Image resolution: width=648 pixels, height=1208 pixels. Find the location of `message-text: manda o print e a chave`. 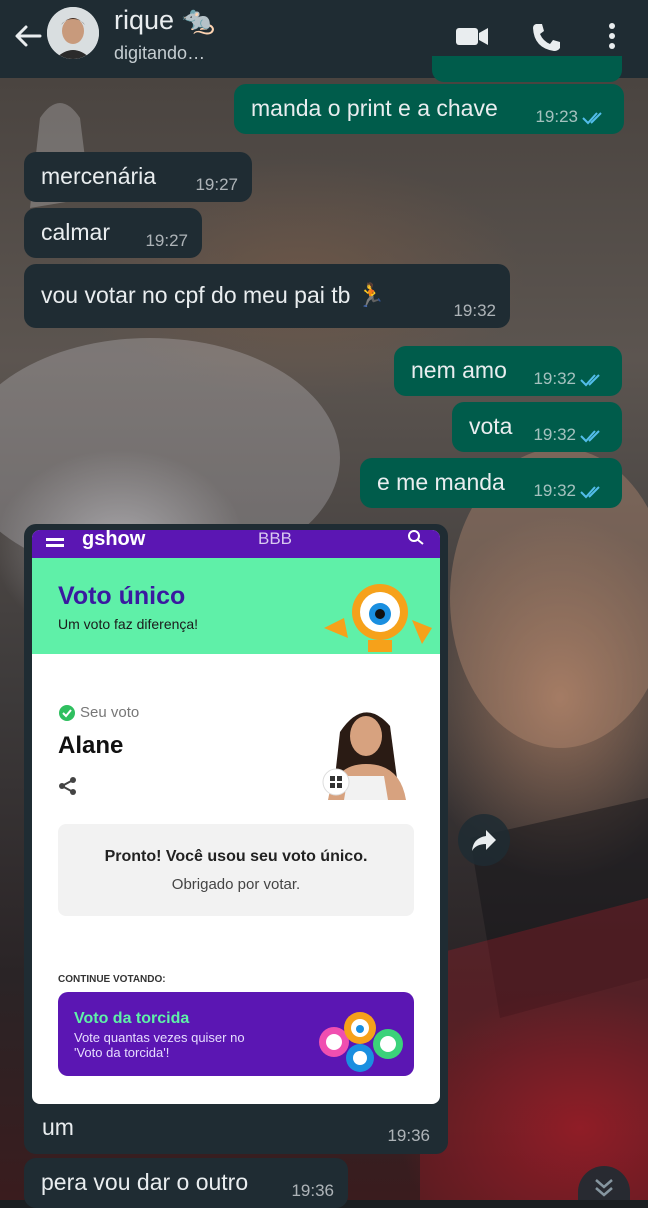

message-text: manda o print e a chave is located at coordinates (374, 108).